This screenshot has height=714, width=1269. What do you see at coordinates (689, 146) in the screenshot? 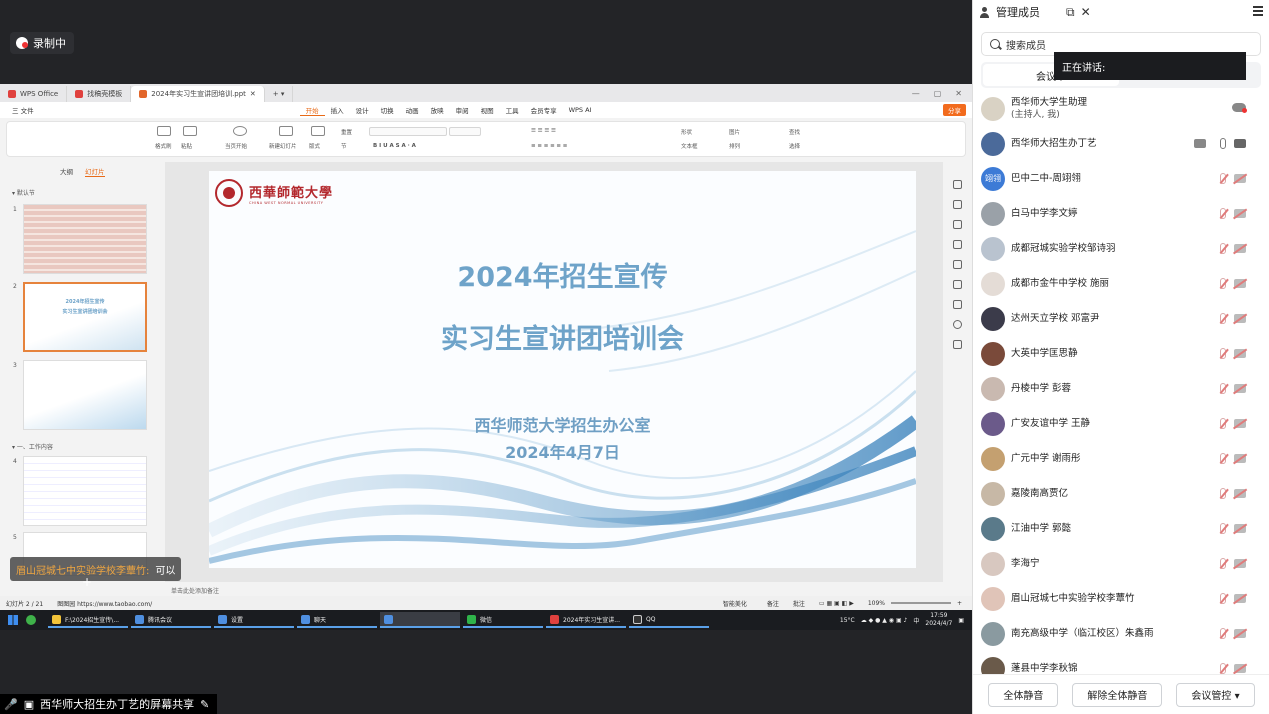
I see `textbox-label: 文本框` at bounding box center [689, 146].